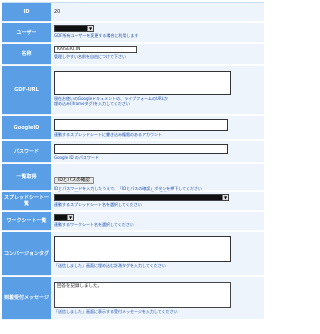 The height and width of the screenshot is (334, 320). I want to click on conversion-tag-textarea, so click(142, 249).